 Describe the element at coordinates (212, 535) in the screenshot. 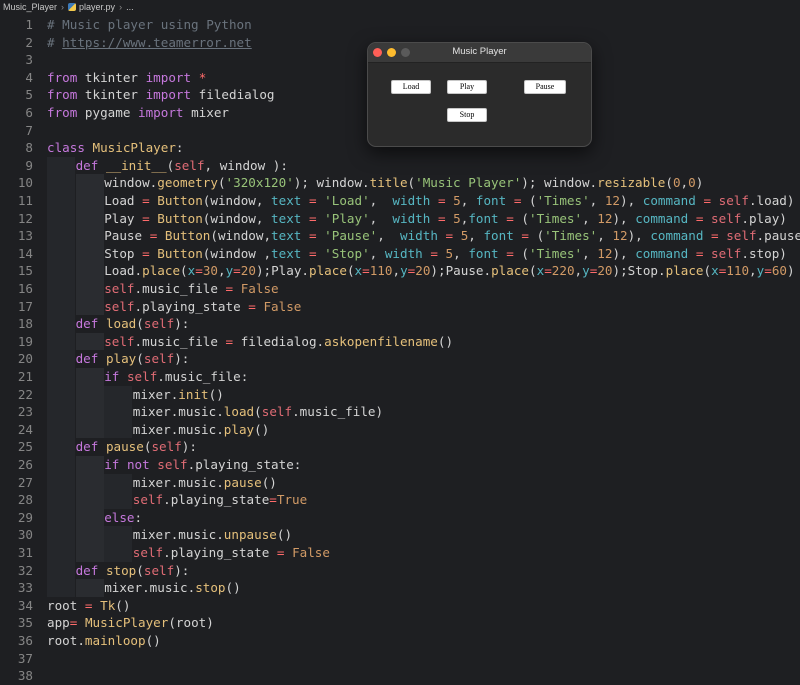

I see `code-text: mixer.music.unpause()` at that location.